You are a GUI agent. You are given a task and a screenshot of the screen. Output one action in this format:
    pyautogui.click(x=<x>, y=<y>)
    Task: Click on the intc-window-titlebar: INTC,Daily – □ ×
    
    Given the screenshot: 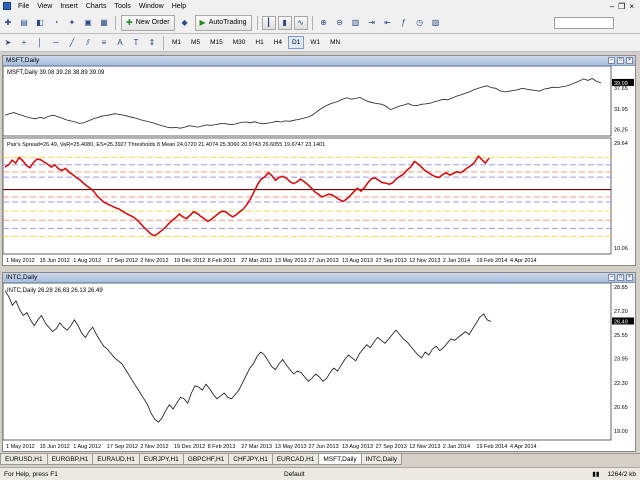 What is the action you would take?
    pyautogui.click(x=319, y=278)
    